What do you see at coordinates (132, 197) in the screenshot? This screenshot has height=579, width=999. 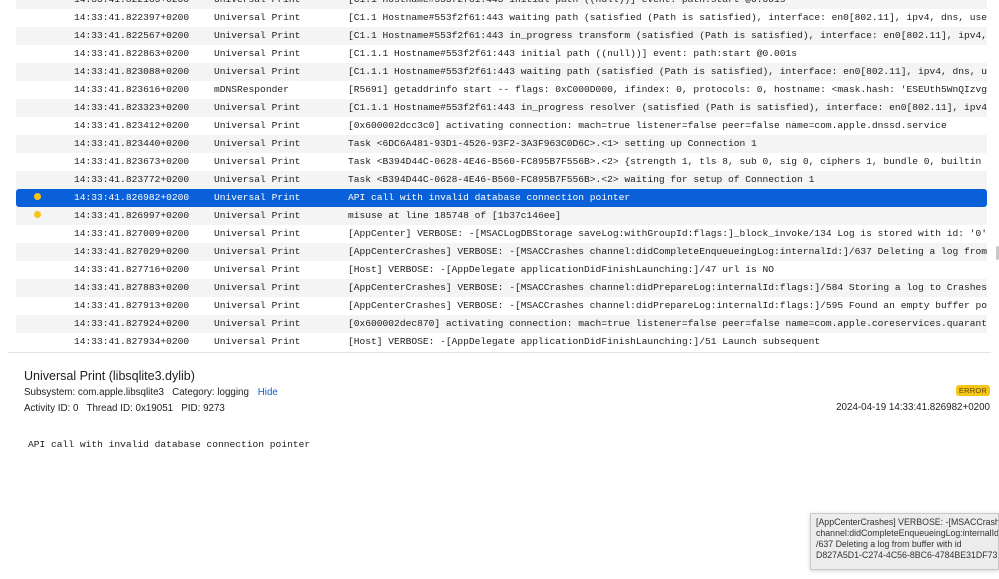 I see `timestamp-cell: 14:33:41.826982+0200` at bounding box center [132, 197].